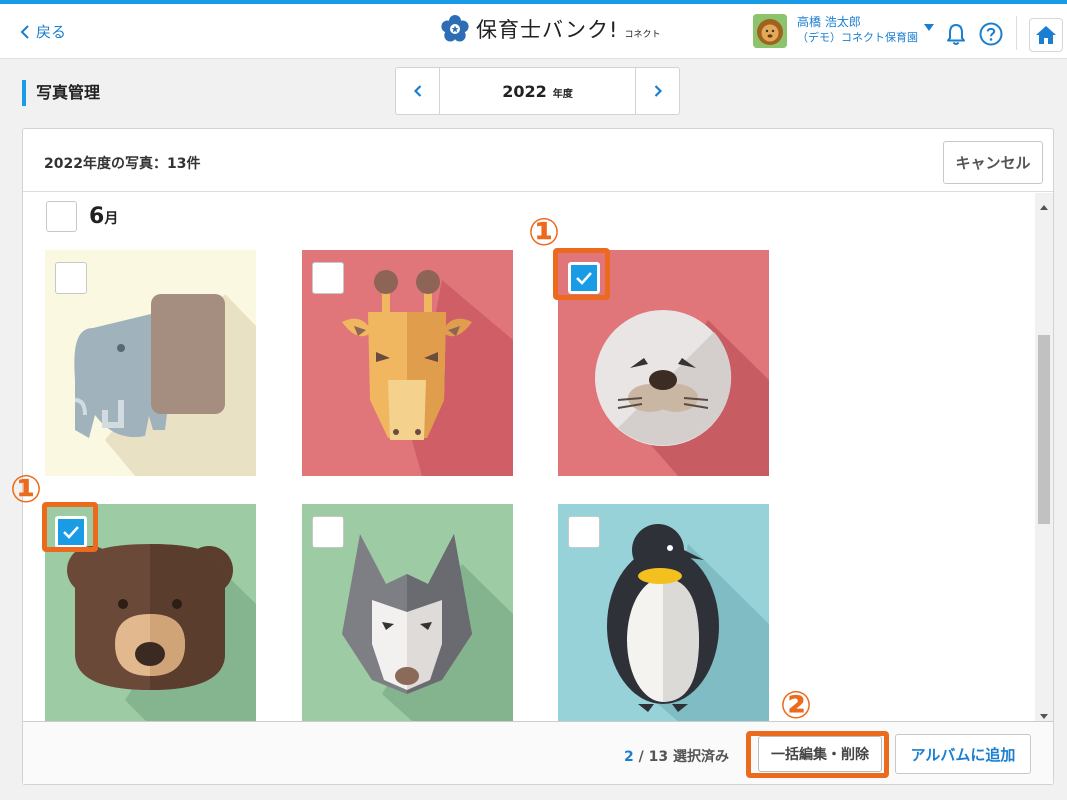 This screenshot has width=1067, height=800. What do you see at coordinates (653, 757) in the screenshot?
I see `total-count: / 13` at bounding box center [653, 757].